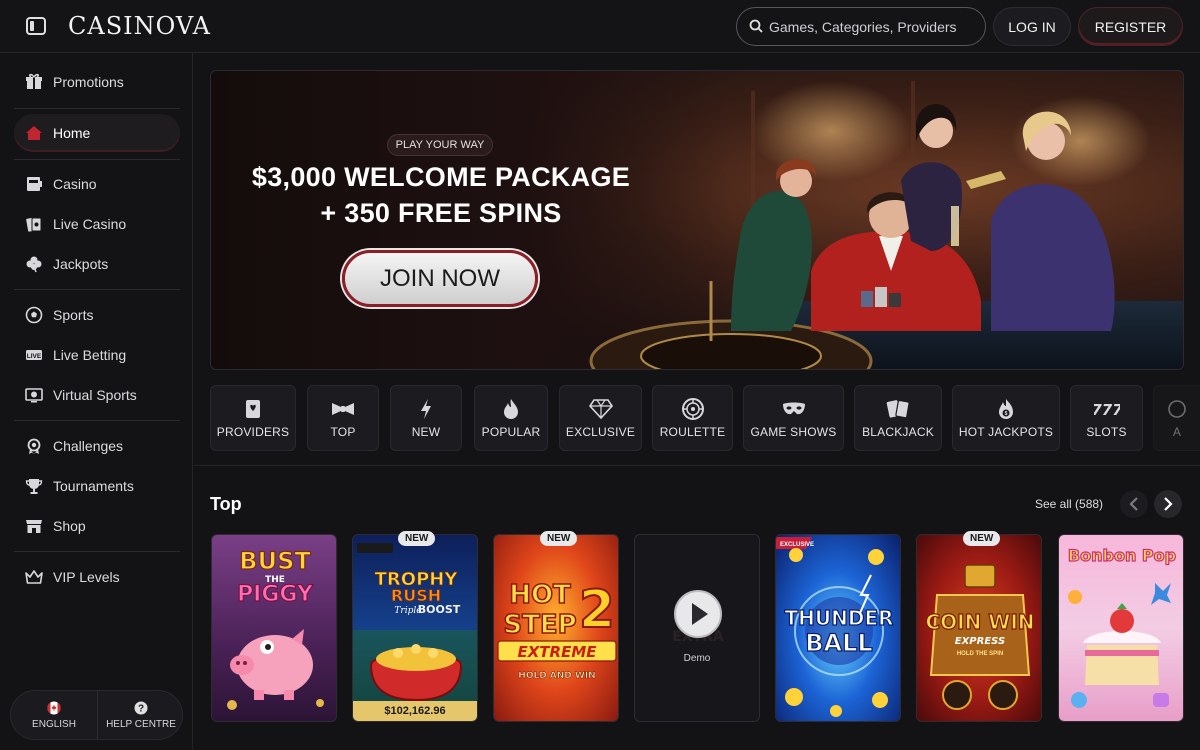 This screenshot has width=1200, height=750. Describe the element at coordinates (1106, 432) in the screenshot. I see `category-label: SLOTS` at that location.